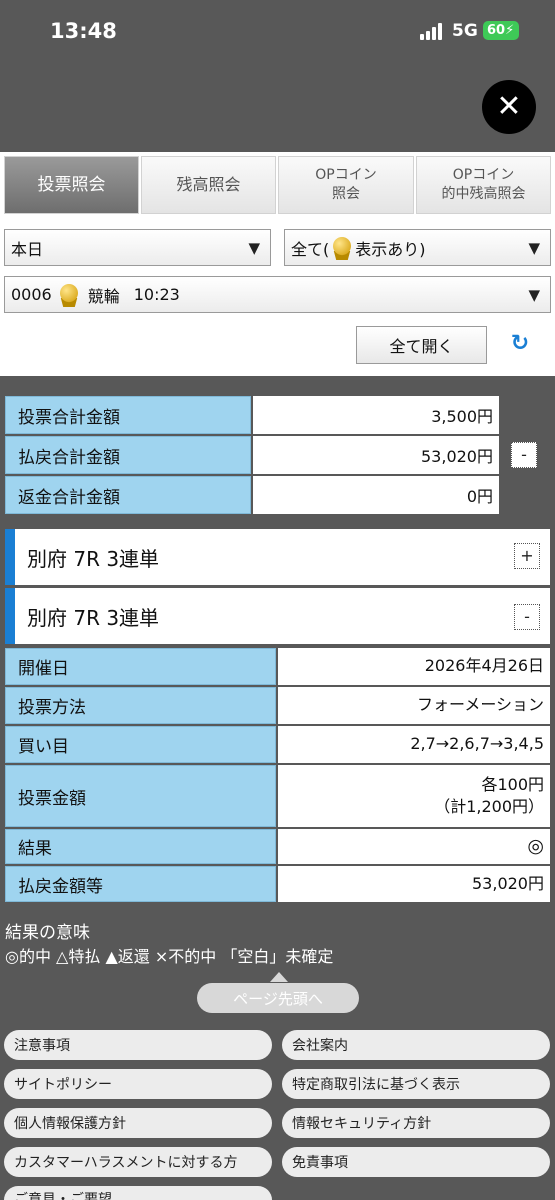  I want to click on race-sport: 競輪, so click(103, 296).